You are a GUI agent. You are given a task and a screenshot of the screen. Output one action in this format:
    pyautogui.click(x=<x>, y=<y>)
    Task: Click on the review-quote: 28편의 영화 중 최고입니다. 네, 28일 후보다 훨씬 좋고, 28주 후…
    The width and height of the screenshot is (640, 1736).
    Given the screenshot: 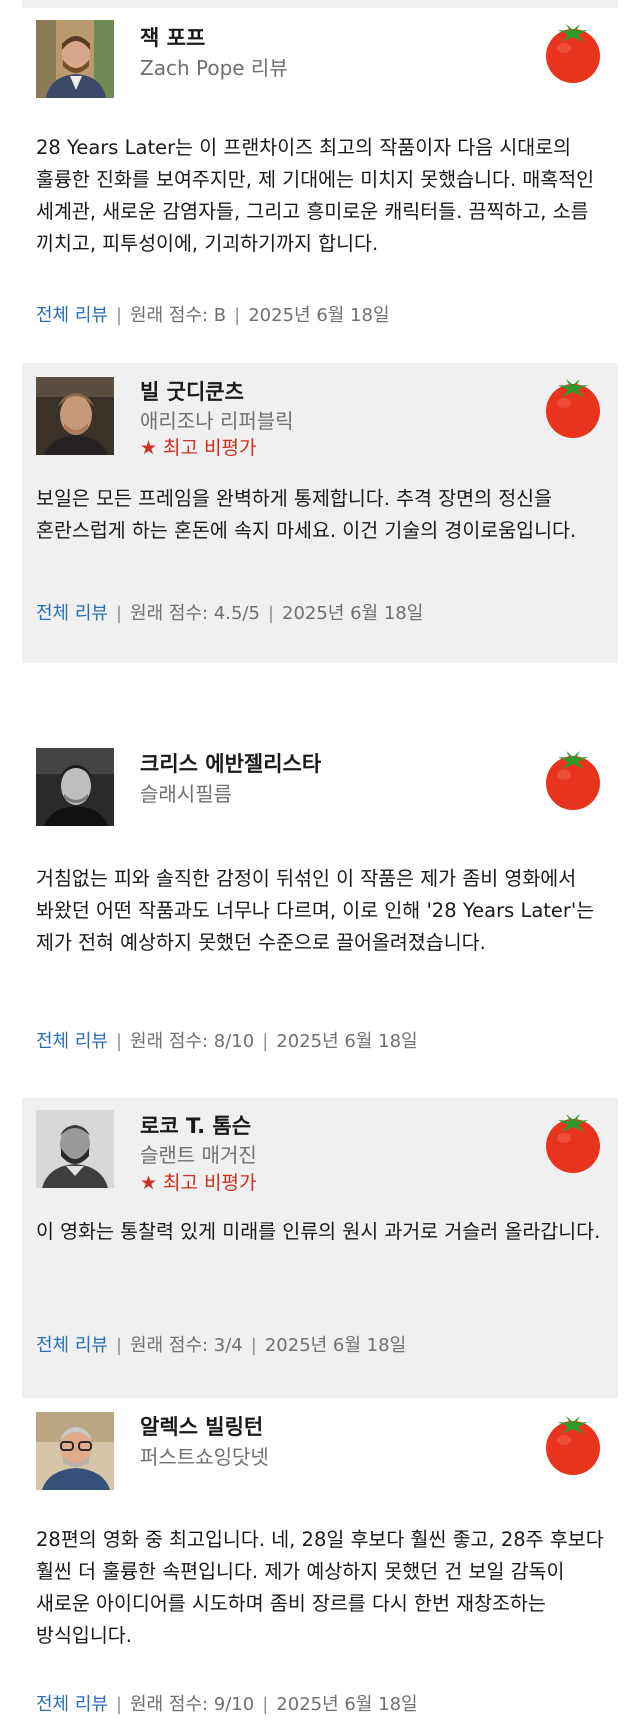 What is the action you would take?
    pyautogui.click(x=320, y=1587)
    